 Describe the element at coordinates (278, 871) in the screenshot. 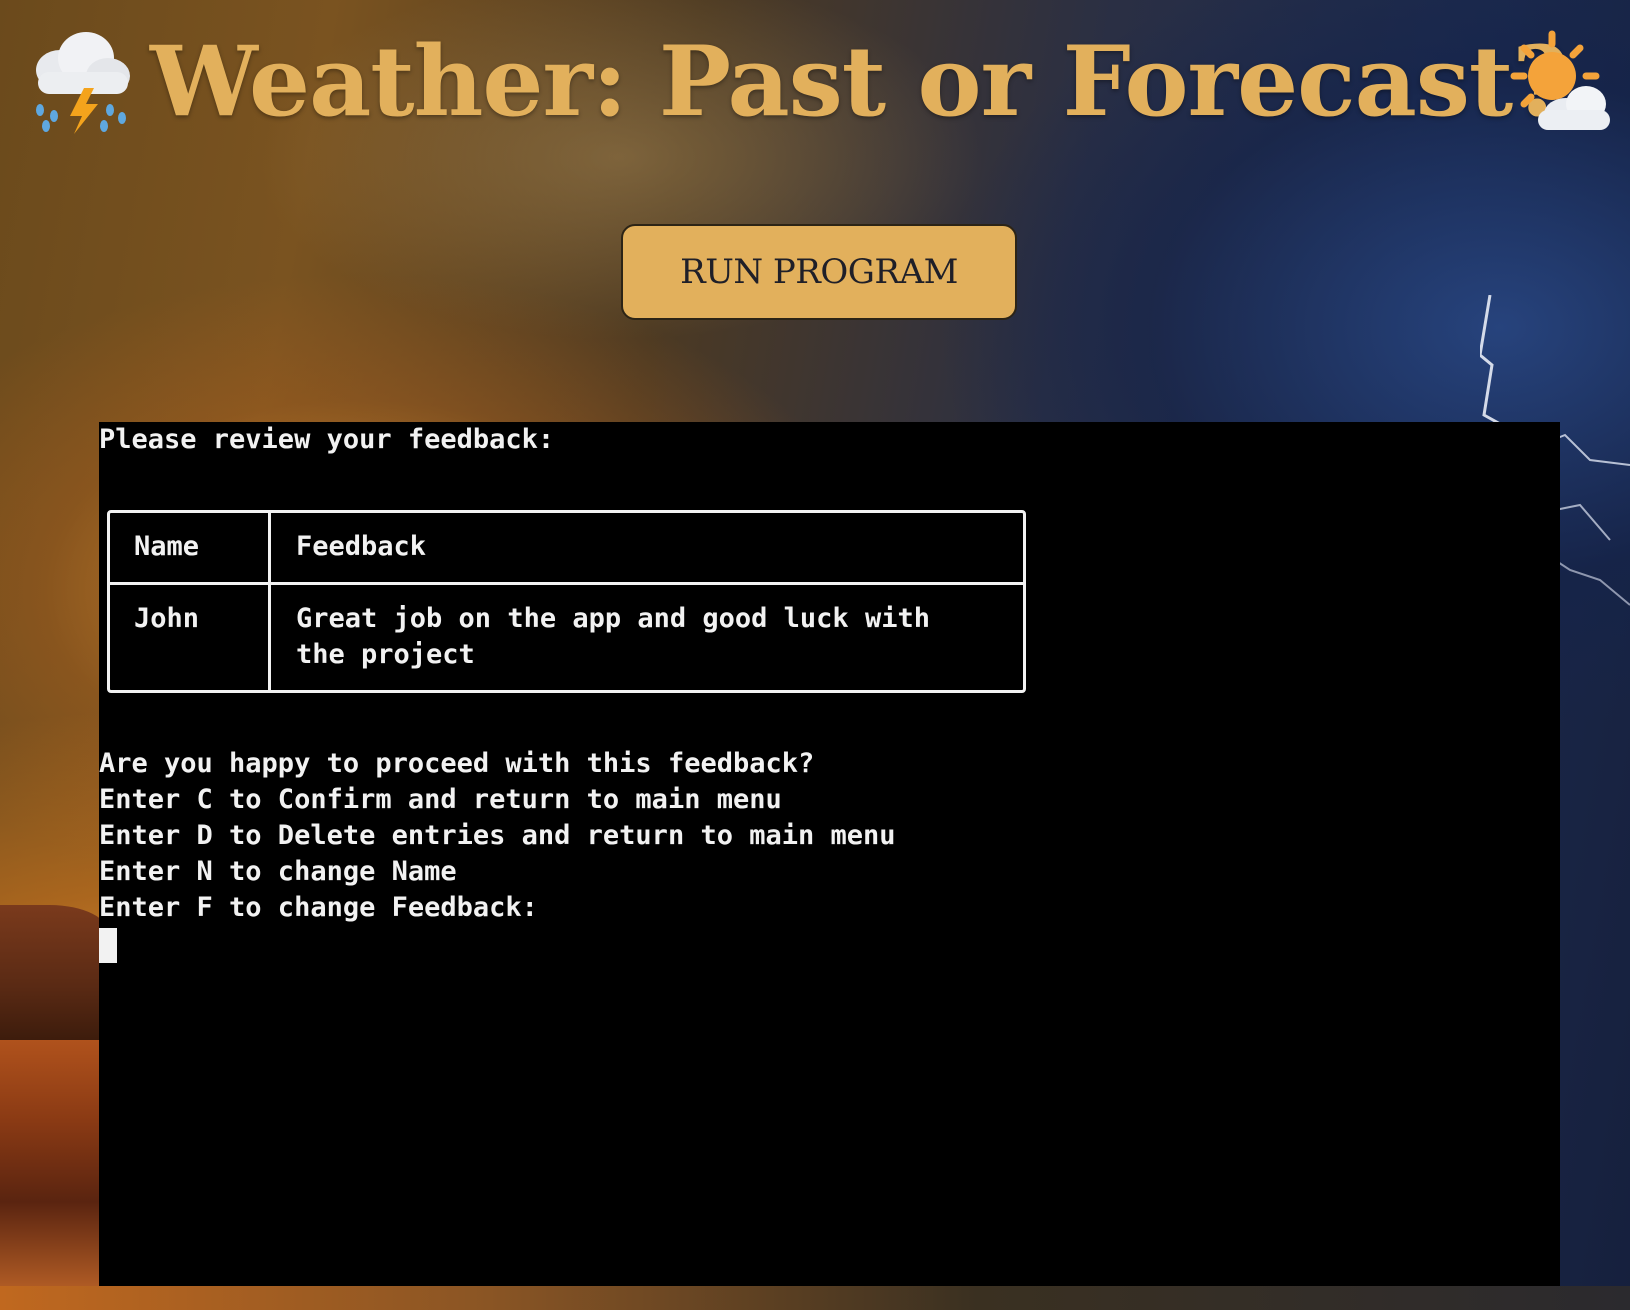

I see `option-change-name: Enter N to change Name` at that location.